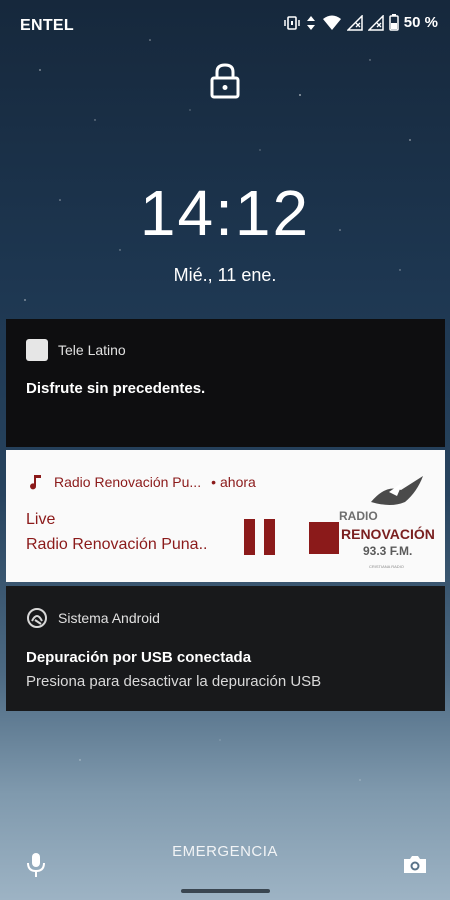 The image size is (450, 900). What do you see at coordinates (225, 891) in the screenshot?
I see `home-indicator` at bounding box center [225, 891].